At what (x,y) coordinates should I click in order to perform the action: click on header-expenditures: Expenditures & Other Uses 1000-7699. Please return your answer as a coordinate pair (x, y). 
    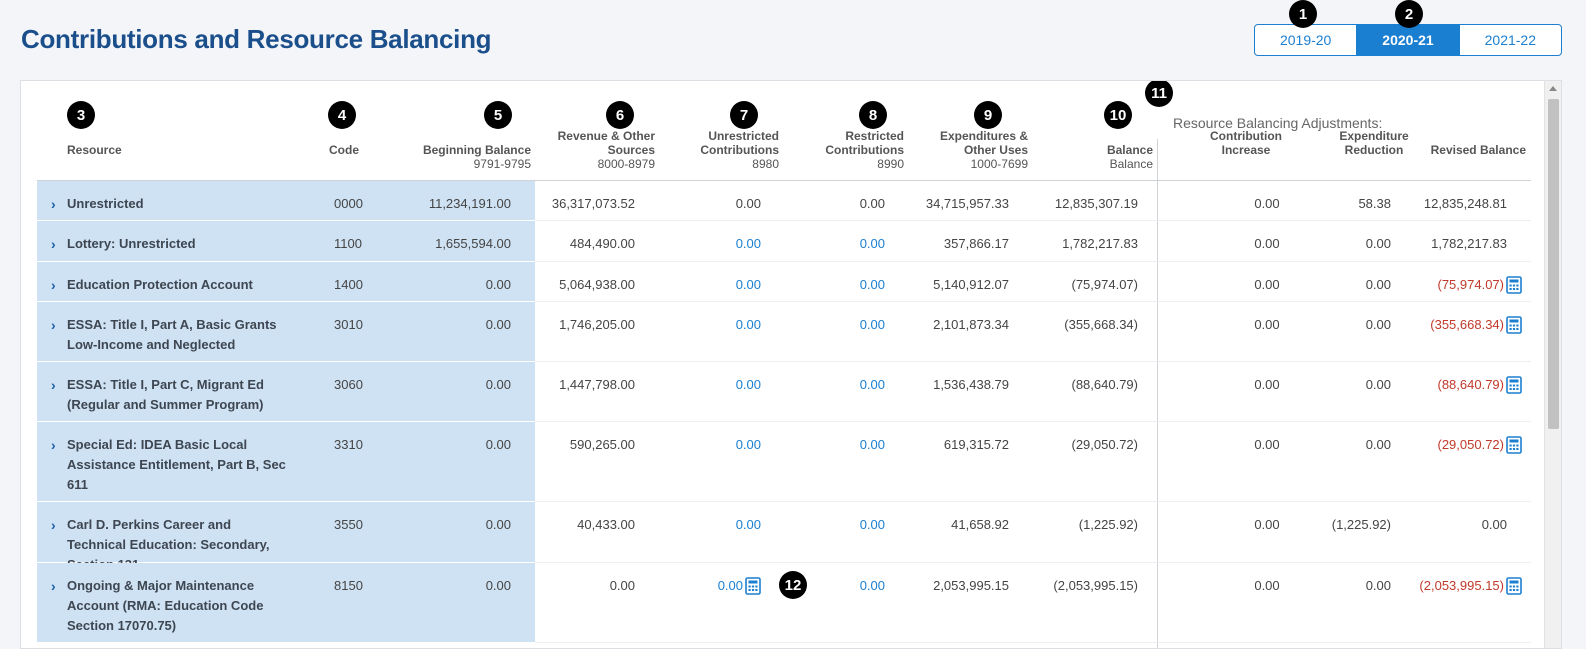
    Looking at the image, I should click on (983, 150).